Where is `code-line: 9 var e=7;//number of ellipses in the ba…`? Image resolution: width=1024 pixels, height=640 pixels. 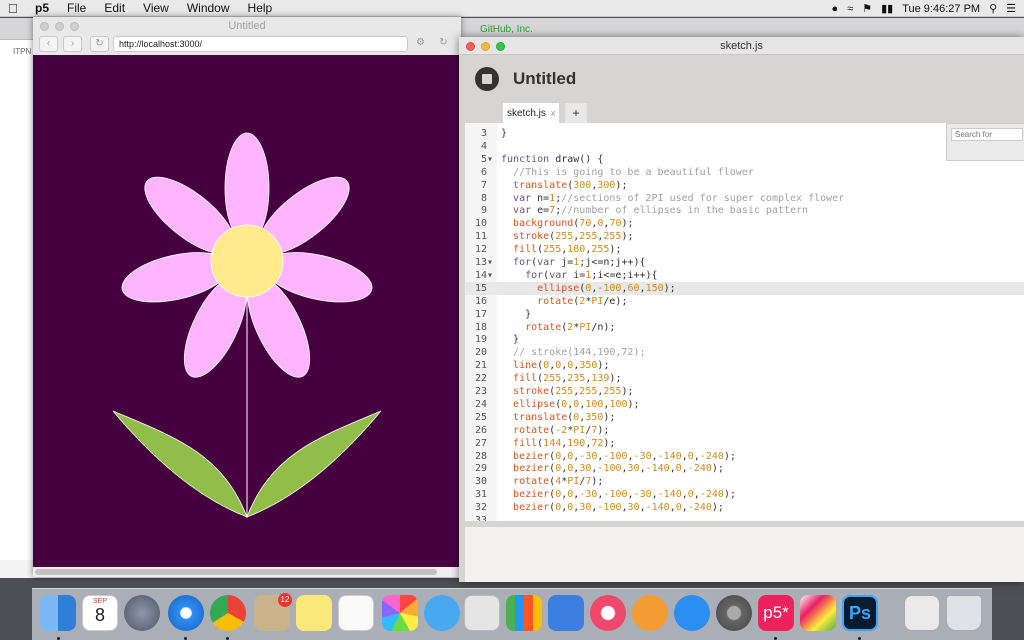
code-line: 9 var e=7;//number of ellipses in the ba… is located at coordinates (744, 210).